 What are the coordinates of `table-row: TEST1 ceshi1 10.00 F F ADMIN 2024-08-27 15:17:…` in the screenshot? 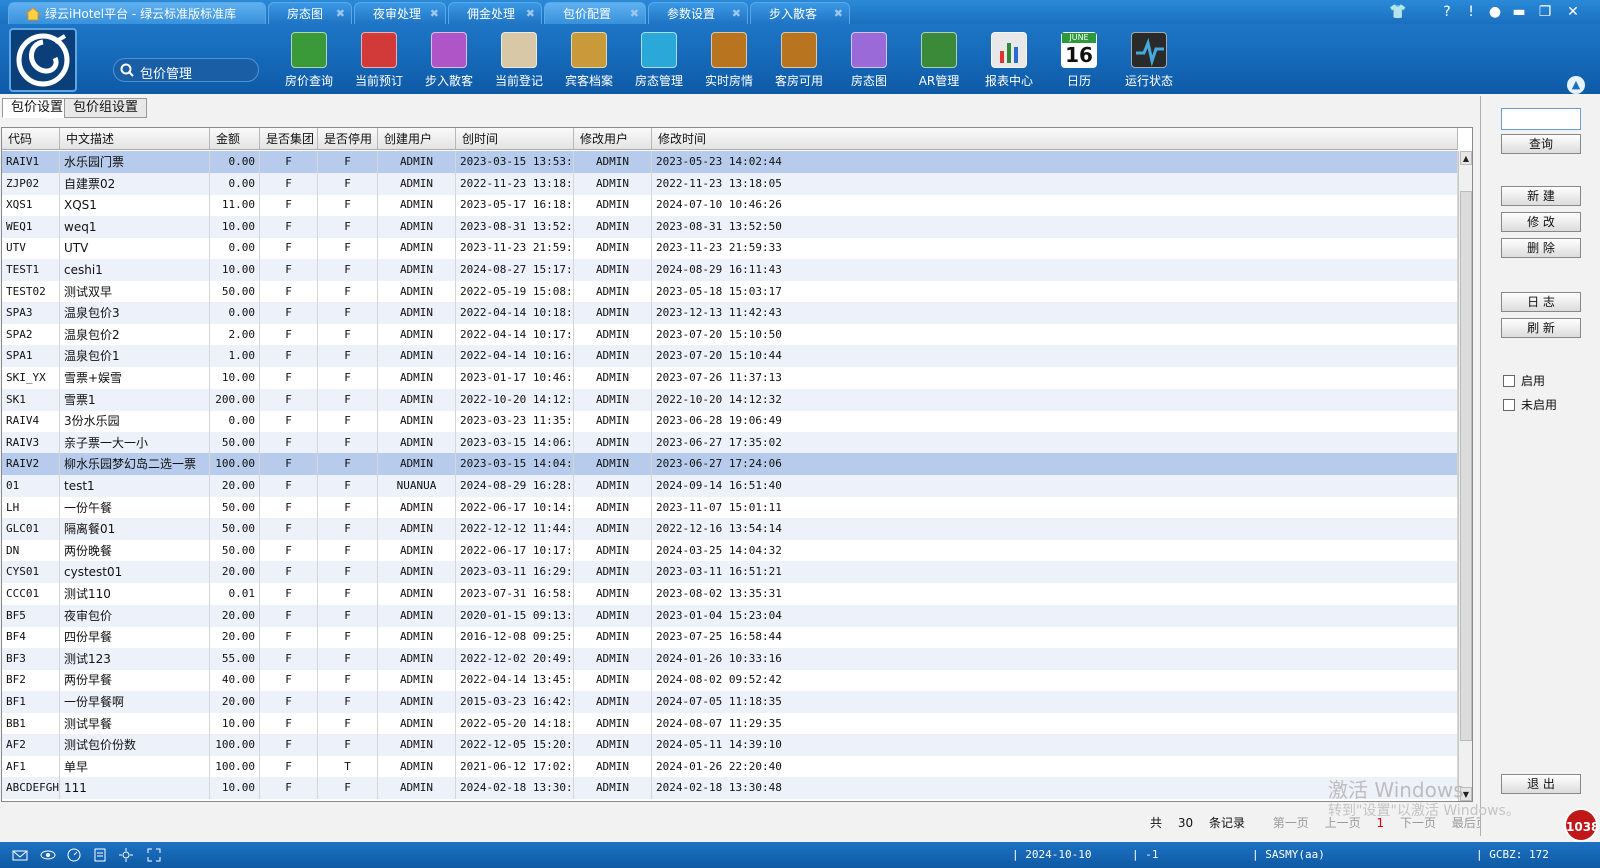 It's located at (730, 270).